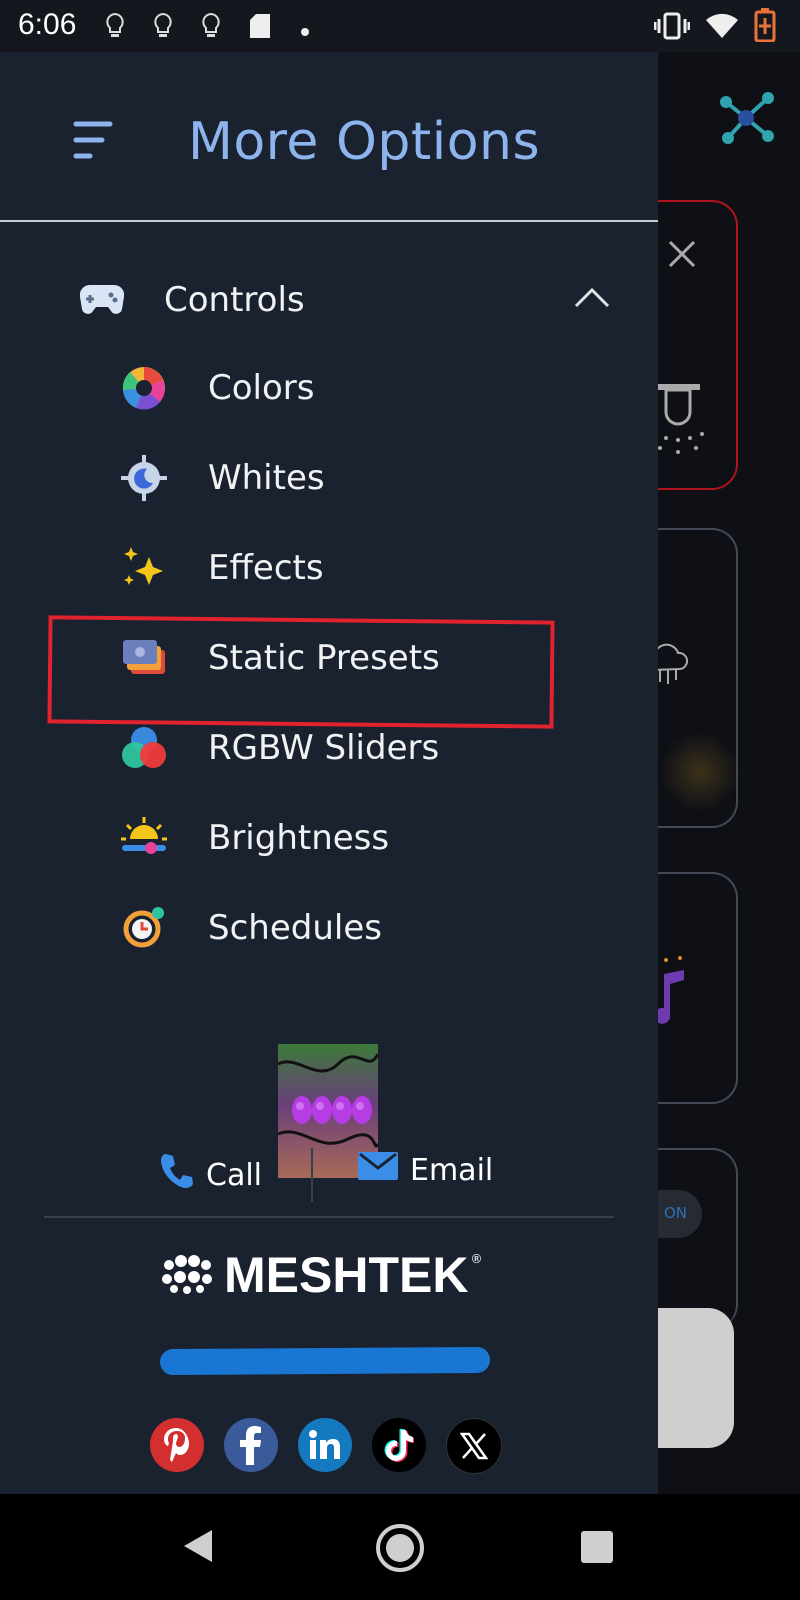 Image resolution: width=800 pixels, height=1600 pixels. I want to click on wifi-icon, so click(722, 28).